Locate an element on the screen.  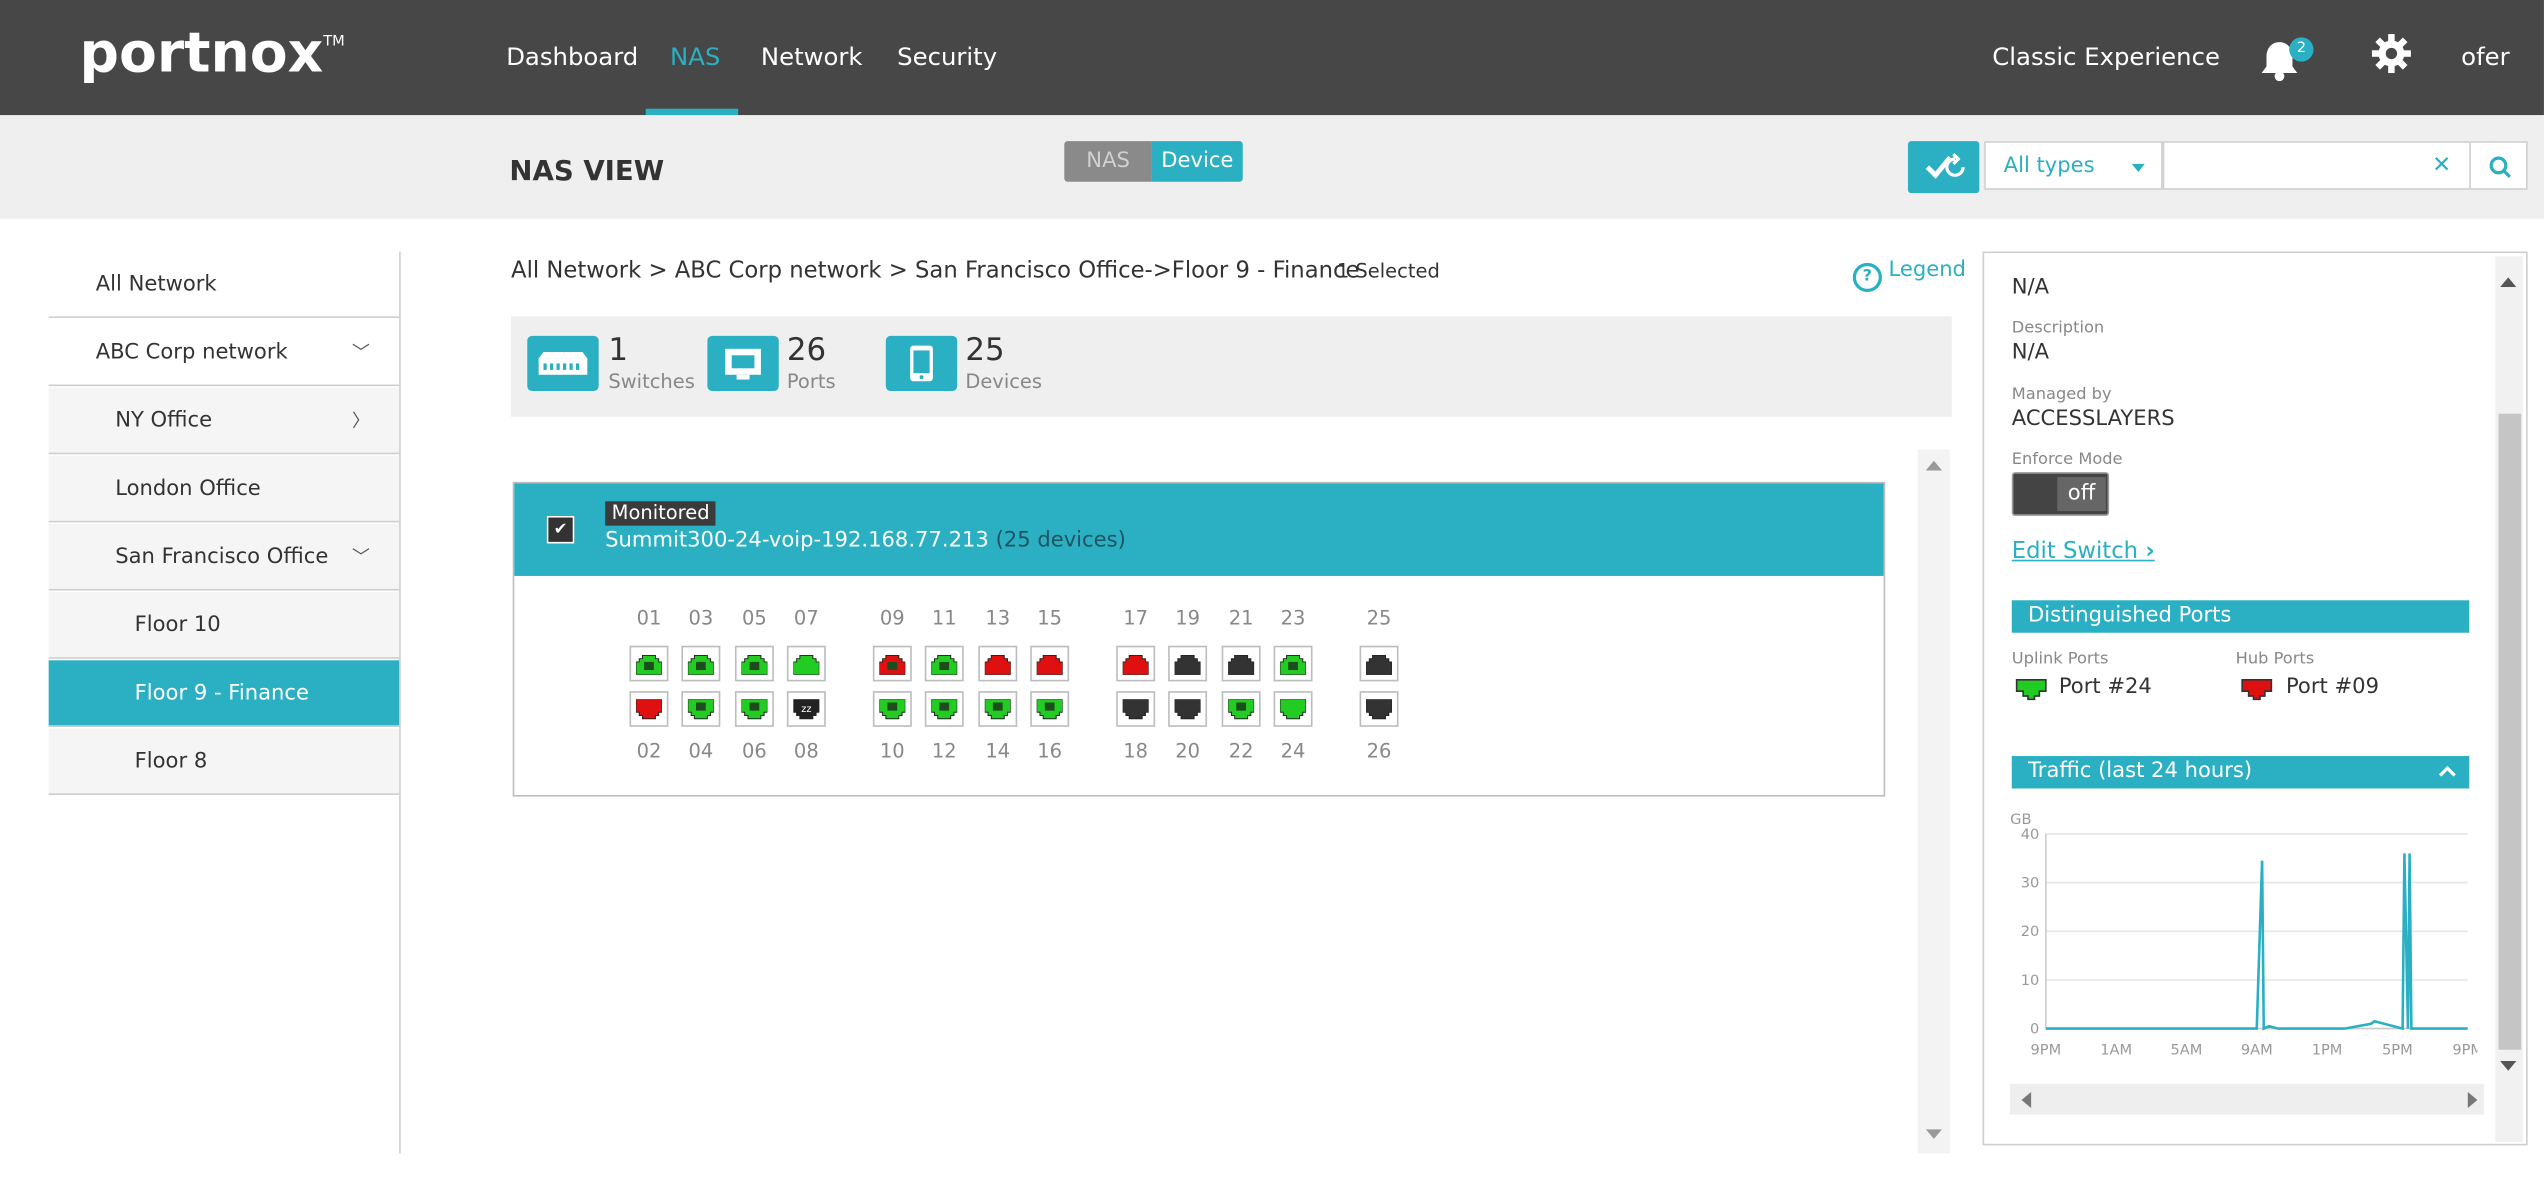
ports-label: Ports is located at coordinates (811, 381).